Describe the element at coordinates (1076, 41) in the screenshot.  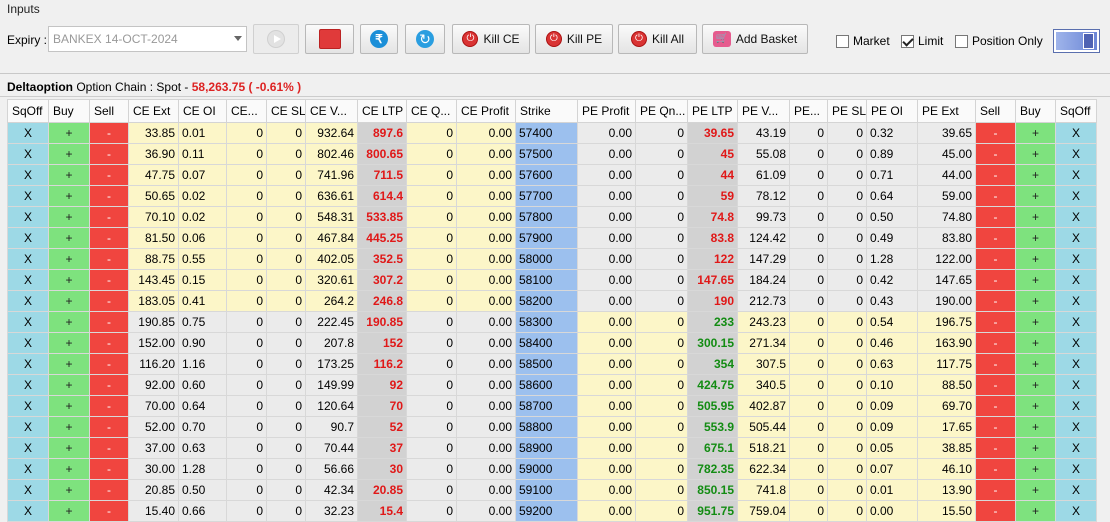
I see `mode-toggle` at that location.